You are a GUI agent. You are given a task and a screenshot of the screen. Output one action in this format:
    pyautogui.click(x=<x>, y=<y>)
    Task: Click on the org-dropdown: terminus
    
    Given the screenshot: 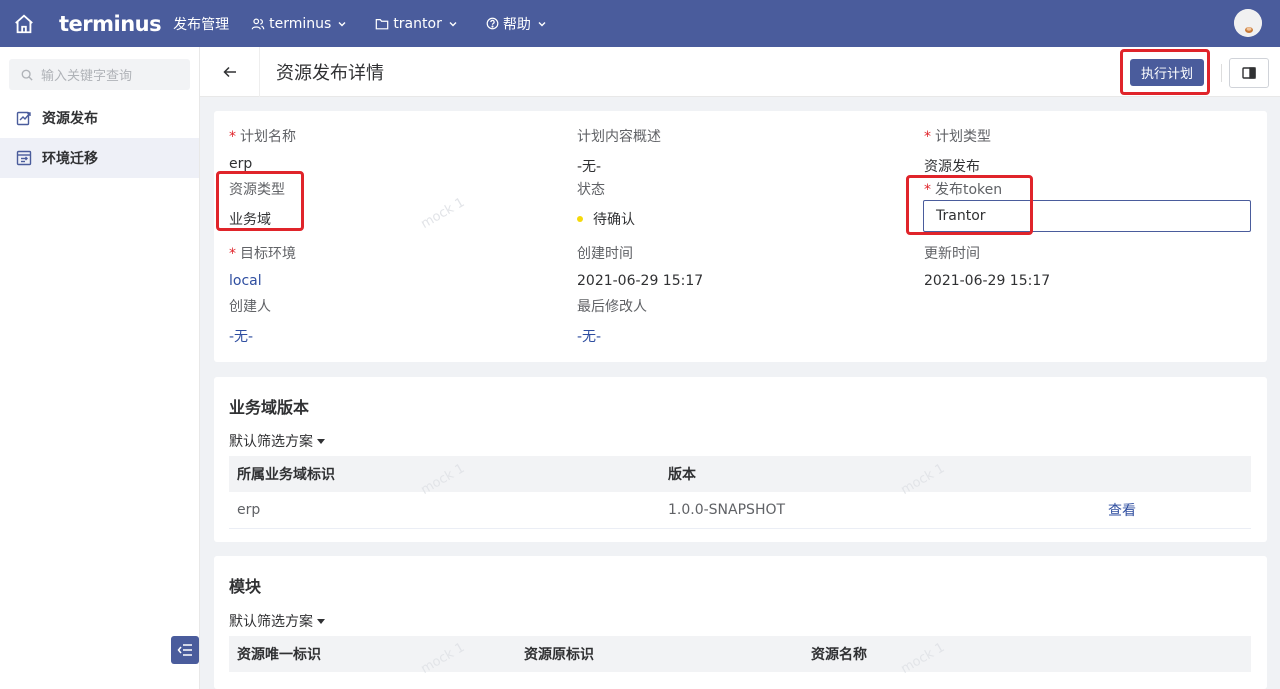 What is the action you would take?
    pyautogui.click(x=301, y=24)
    